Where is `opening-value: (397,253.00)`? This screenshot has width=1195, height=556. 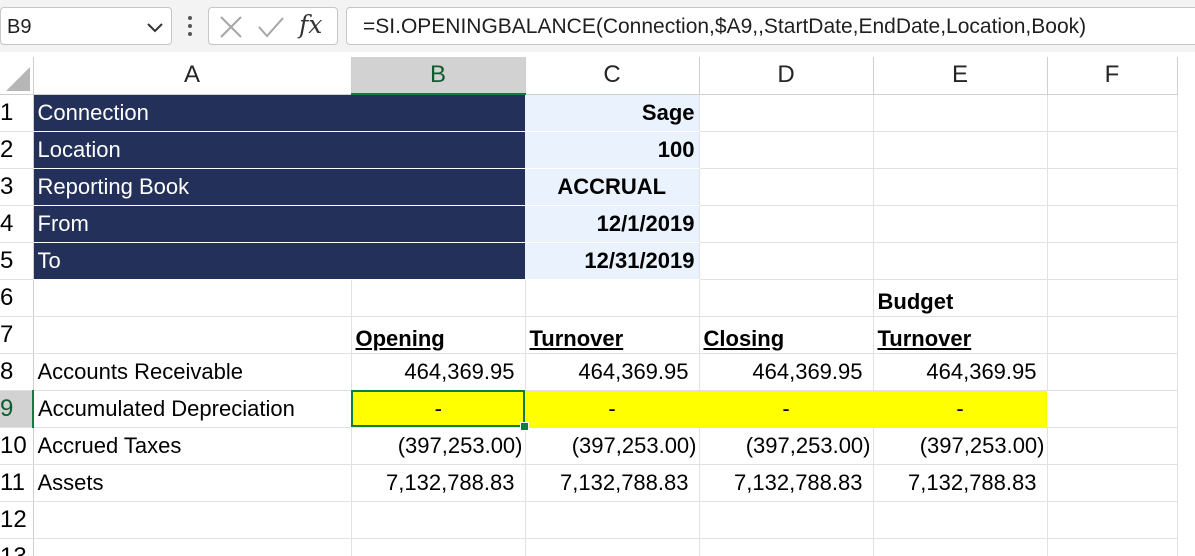
opening-value: (397,253.00) is located at coordinates (438, 446).